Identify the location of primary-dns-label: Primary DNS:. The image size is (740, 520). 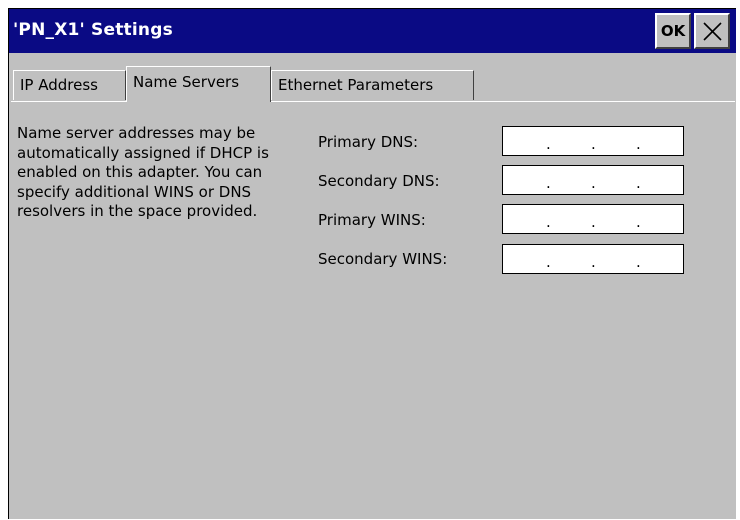
(368, 142).